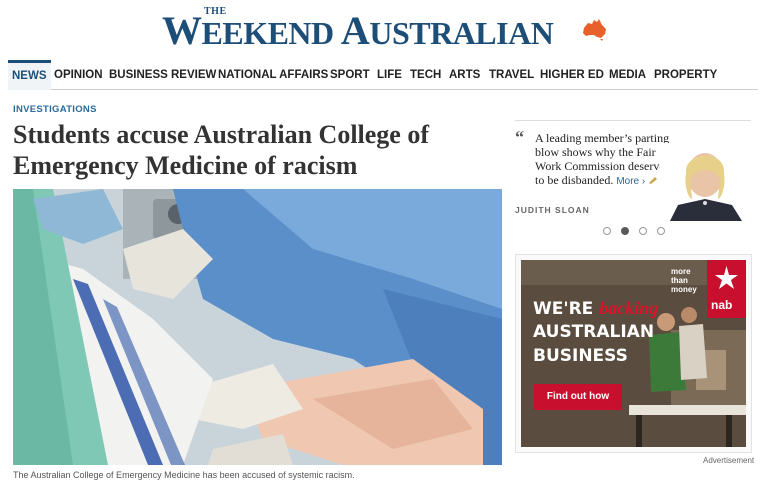 This screenshot has height=485, width=765. I want to click on nab-star-icon, so click(726, 277).